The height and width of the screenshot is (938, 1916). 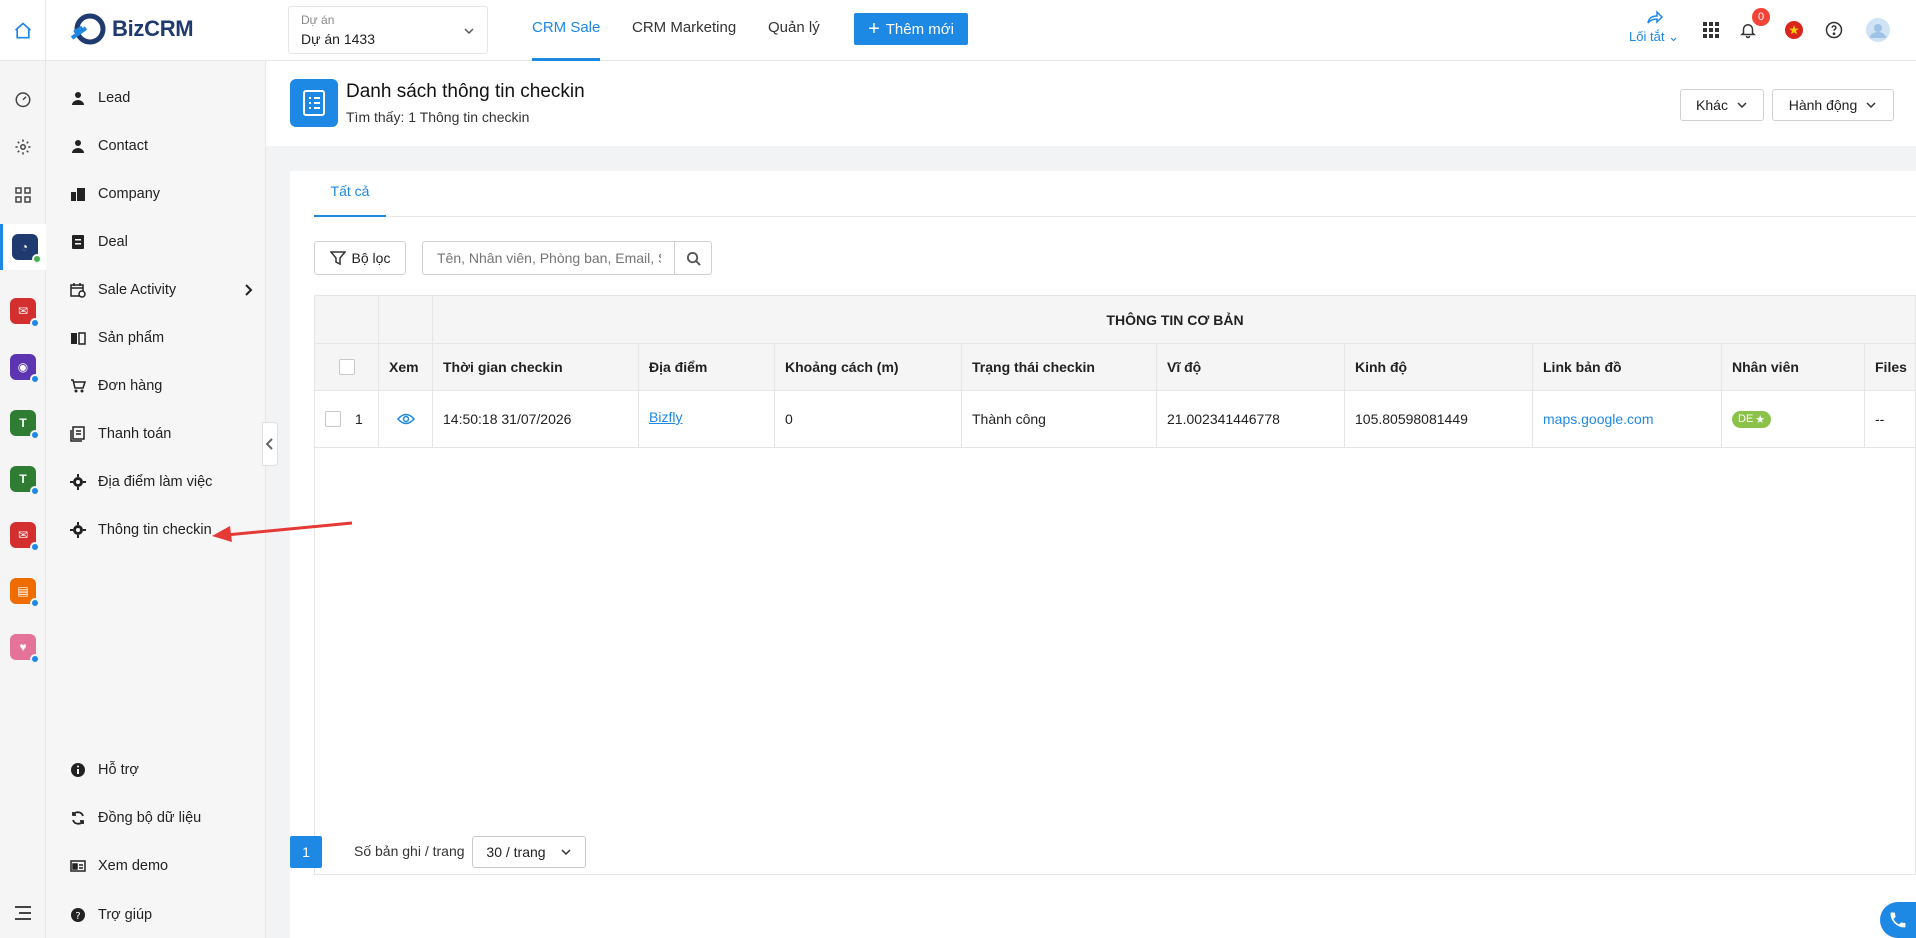 I want to click on phone-call-button, so click(x=1898, y=920).